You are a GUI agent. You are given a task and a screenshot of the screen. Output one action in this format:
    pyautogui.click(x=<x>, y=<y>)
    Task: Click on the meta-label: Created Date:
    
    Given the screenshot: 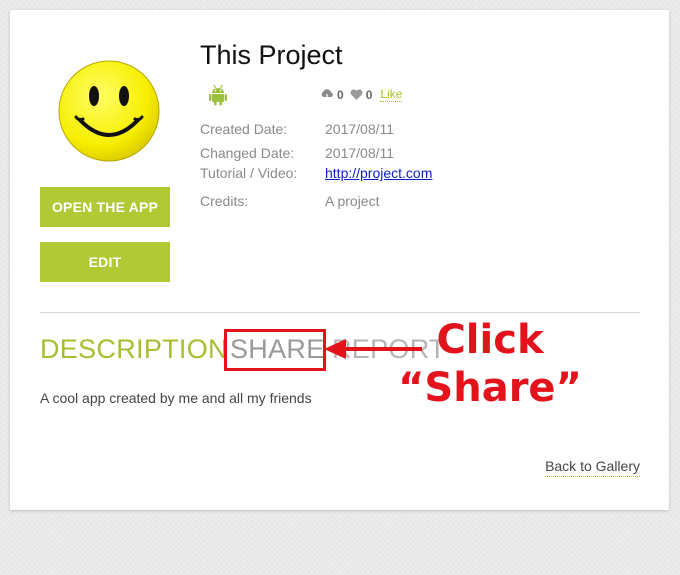 What is the action you would take?
    pyautogui.click(x=244, y=129)
    